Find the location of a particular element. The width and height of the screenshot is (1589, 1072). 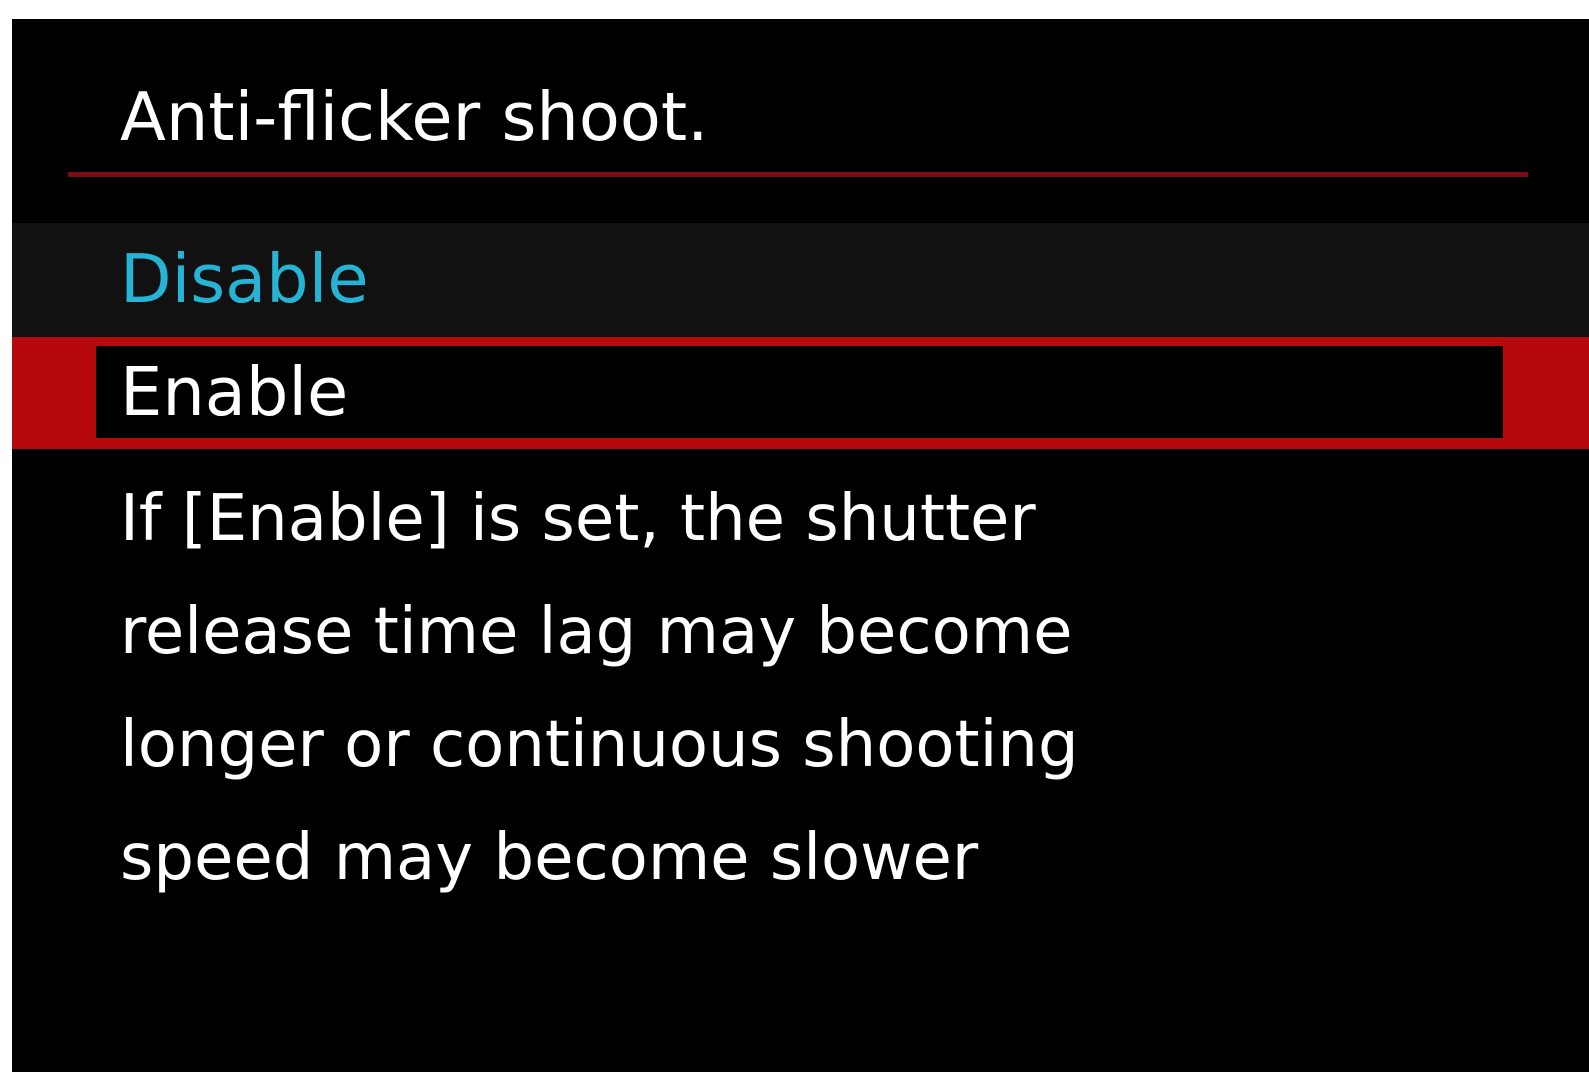

description-line: If [Enable] is set, the shutter is located at coordinates (578, 519).